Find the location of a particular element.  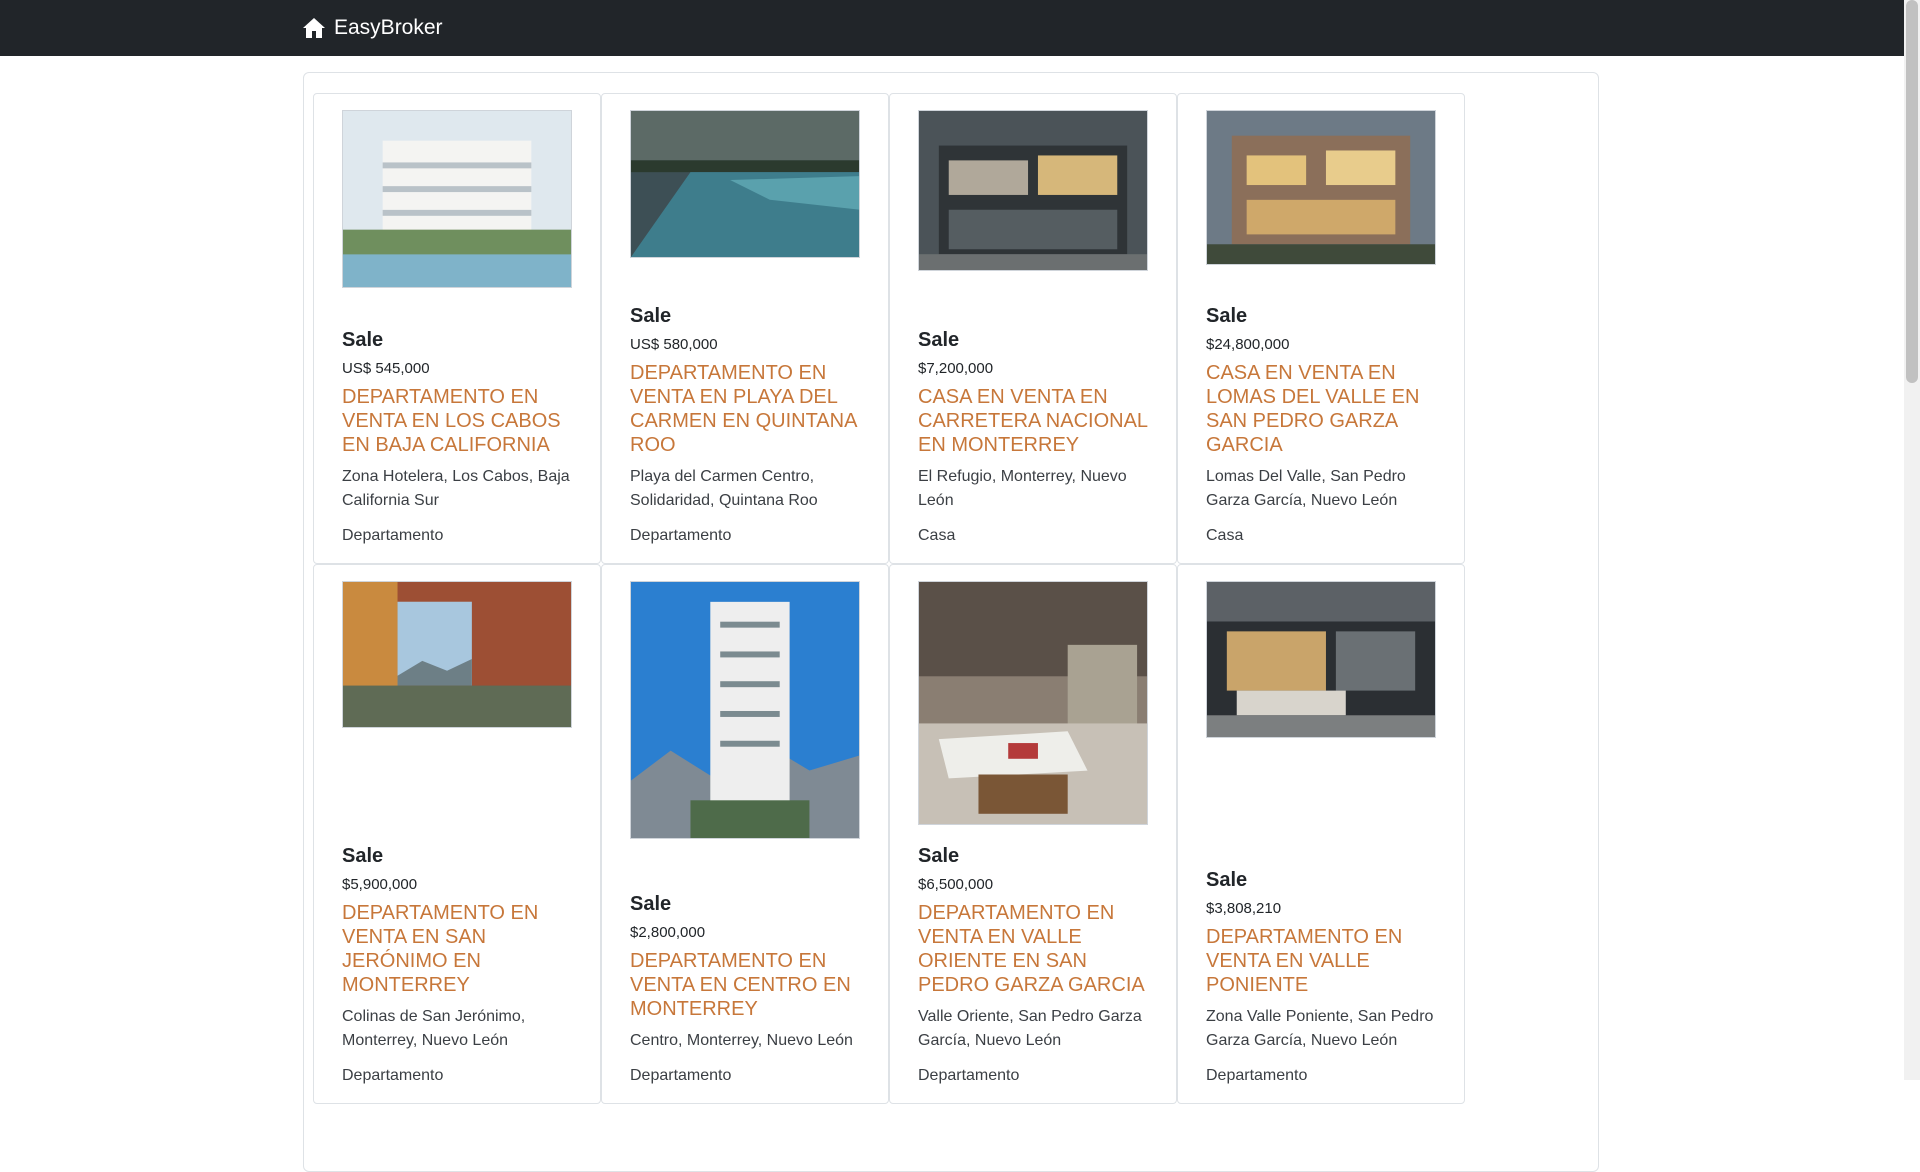

listing-price: US$ 580,000 is located at coordinates (674, 344).